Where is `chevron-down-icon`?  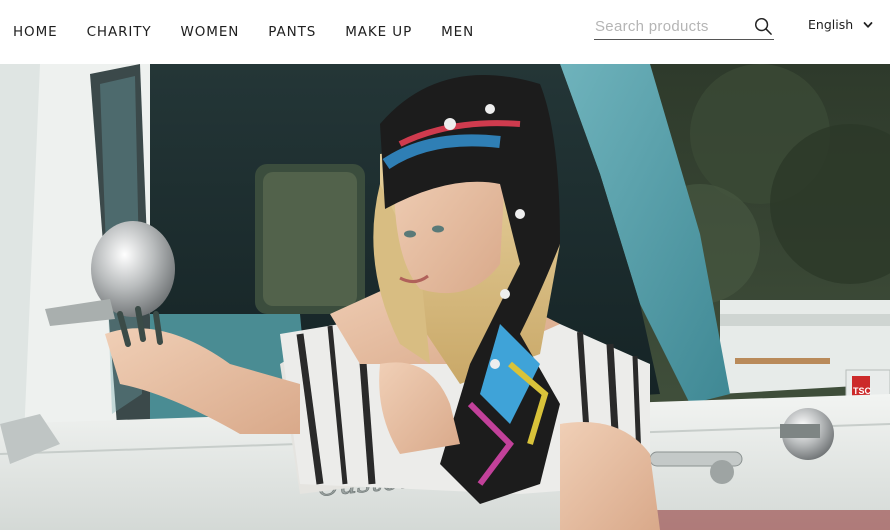 chevron-down-icon is located at coordinates (868, 24).